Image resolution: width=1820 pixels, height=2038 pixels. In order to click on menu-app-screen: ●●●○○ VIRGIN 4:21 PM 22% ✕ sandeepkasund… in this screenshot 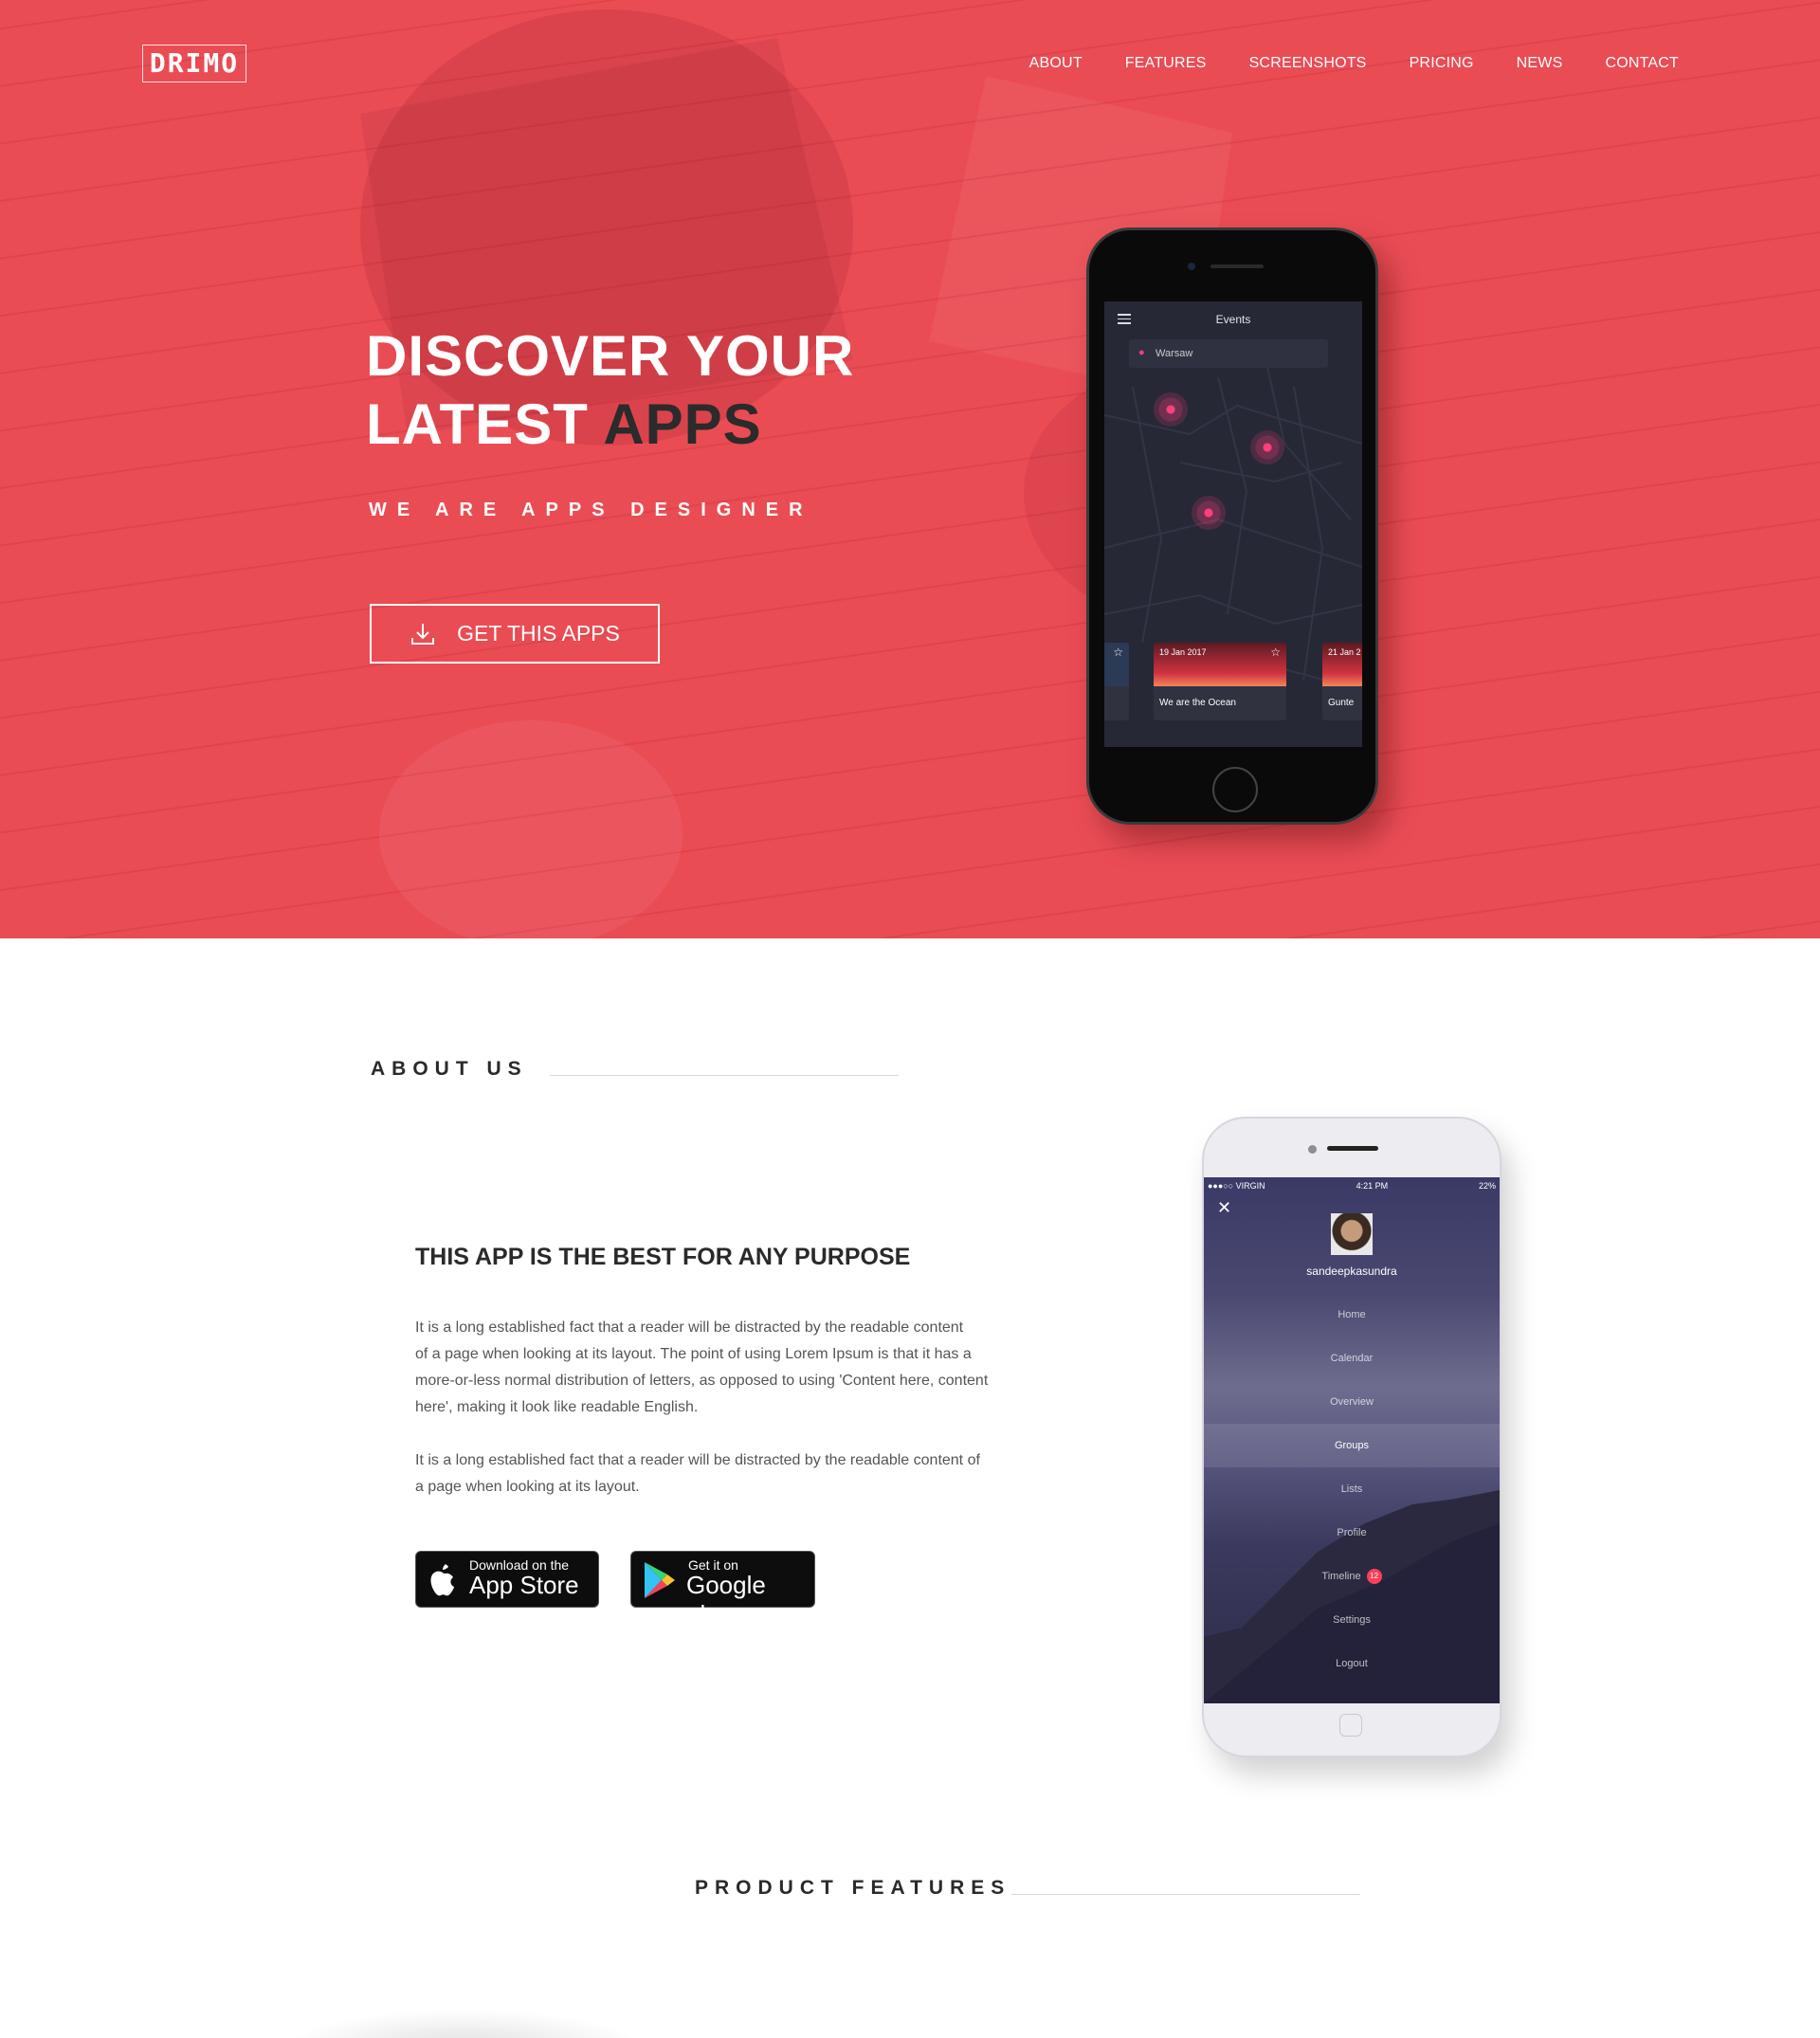, I will do `click(1352, 1440)`.